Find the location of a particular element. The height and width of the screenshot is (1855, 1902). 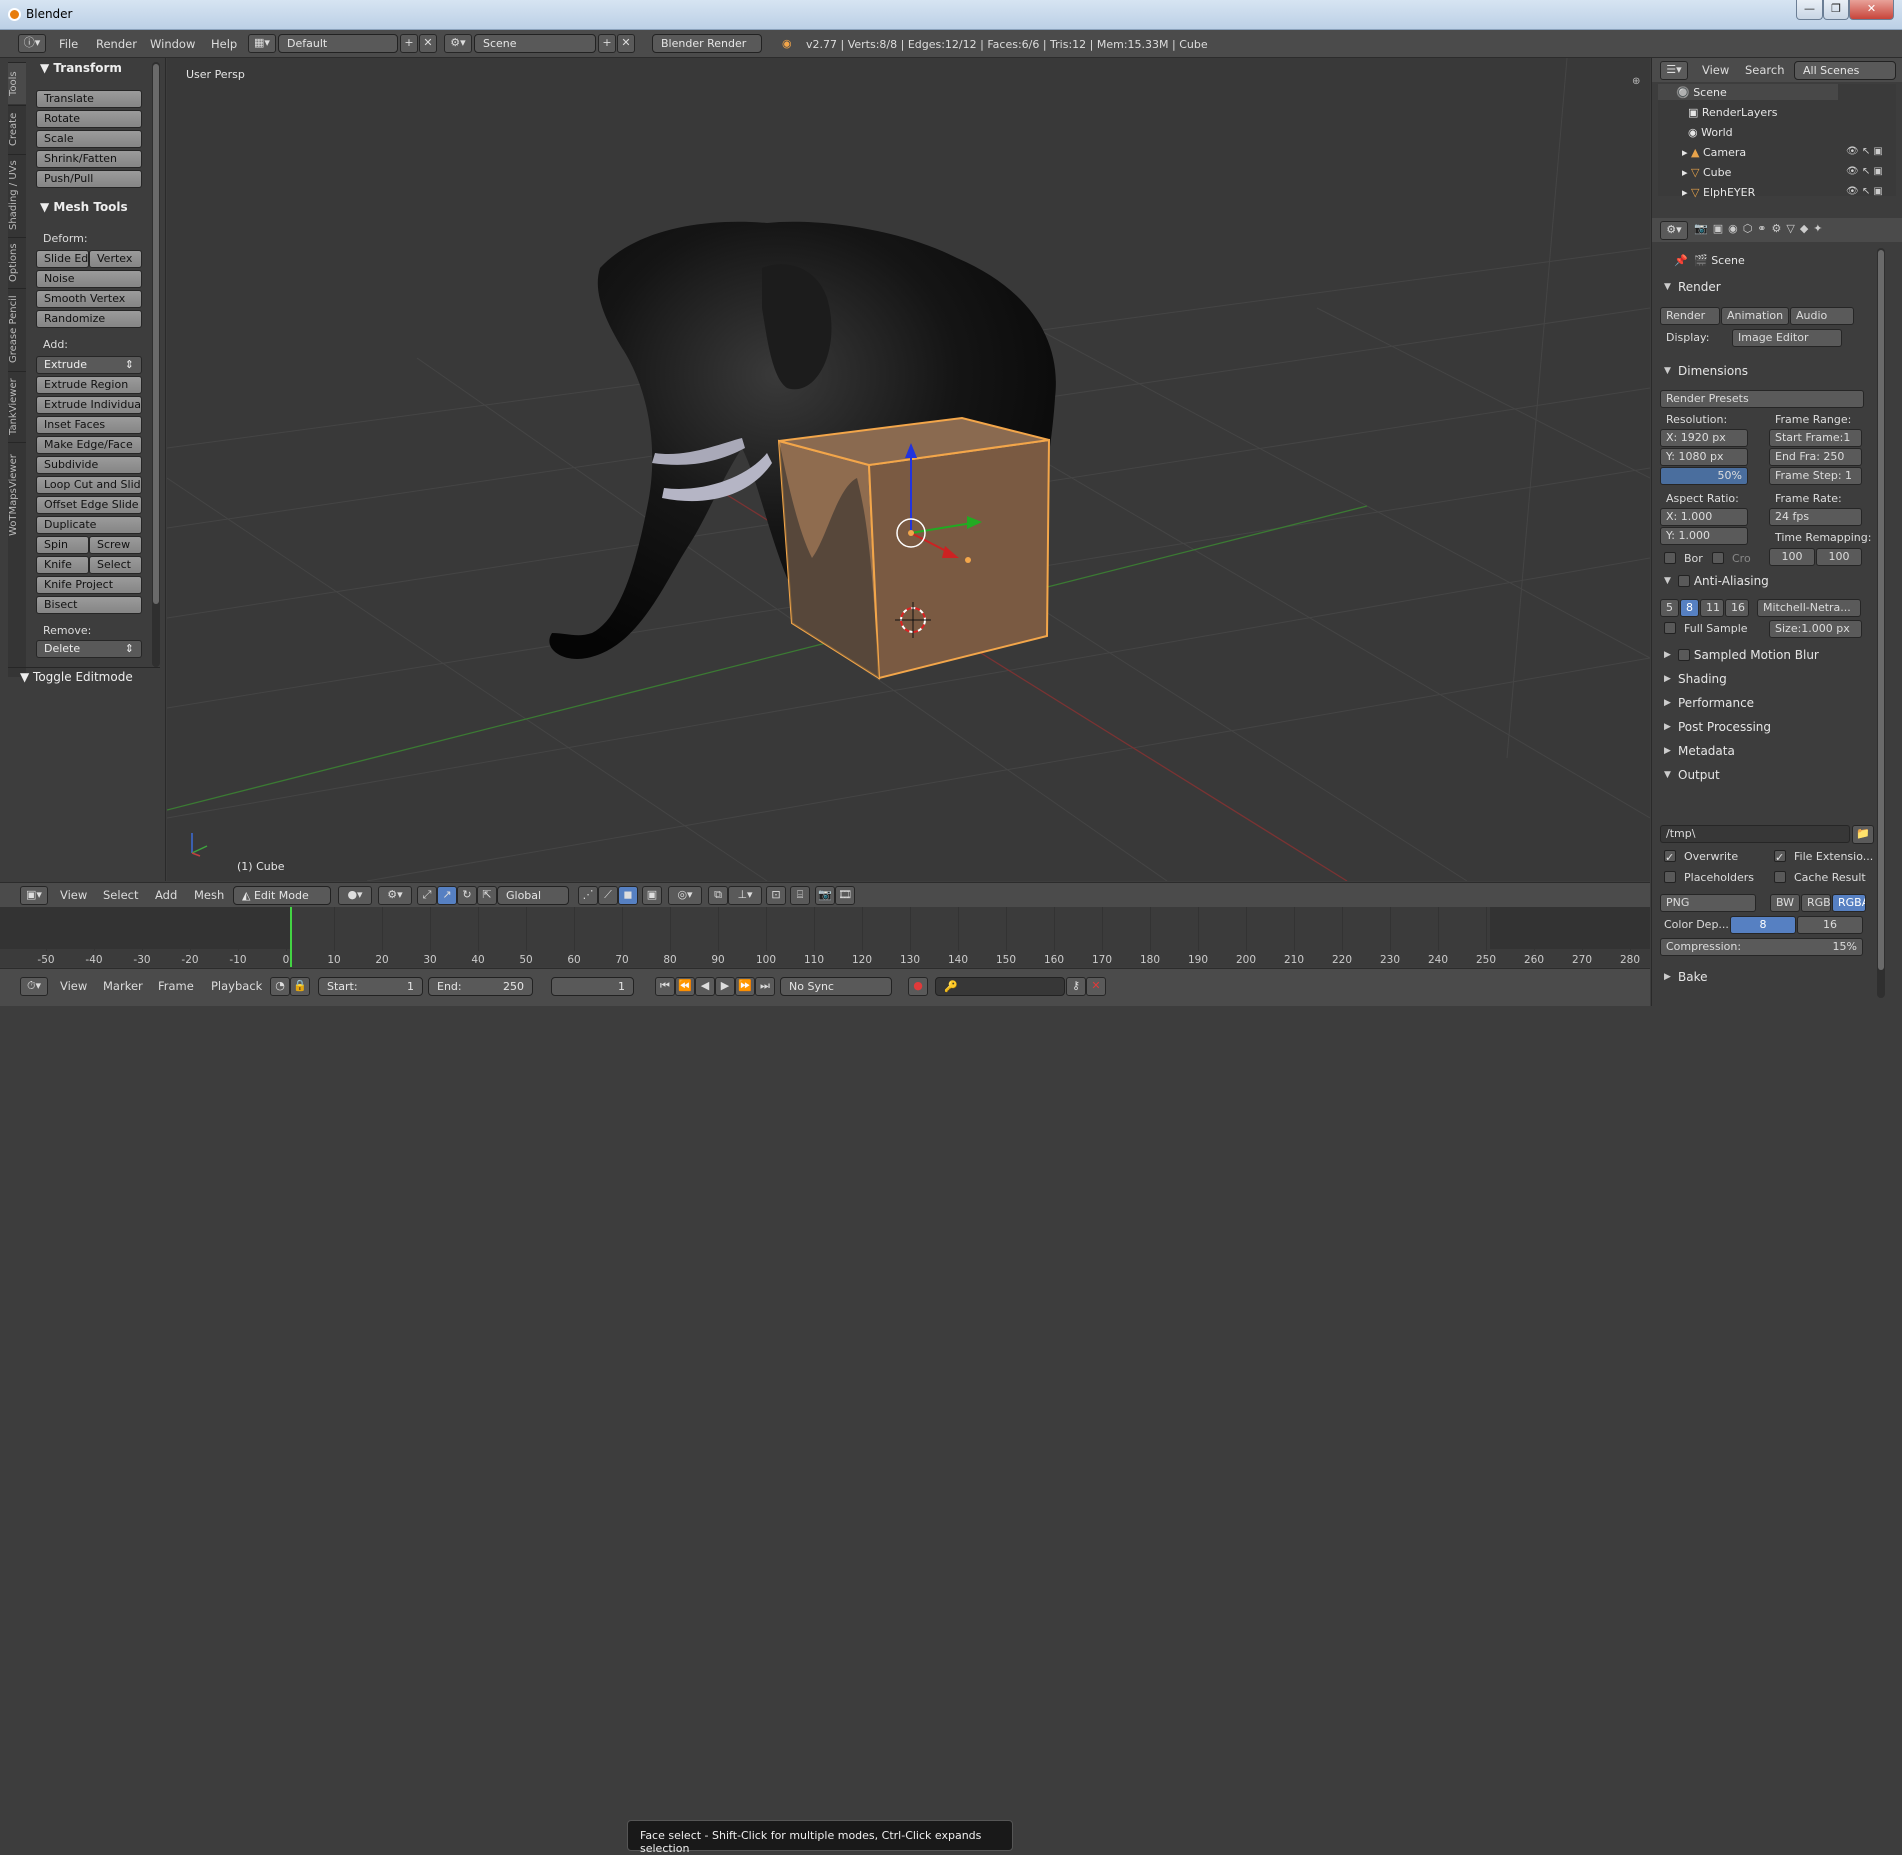

aa-samples-16: 16 is located at coordinates (1737, 608).